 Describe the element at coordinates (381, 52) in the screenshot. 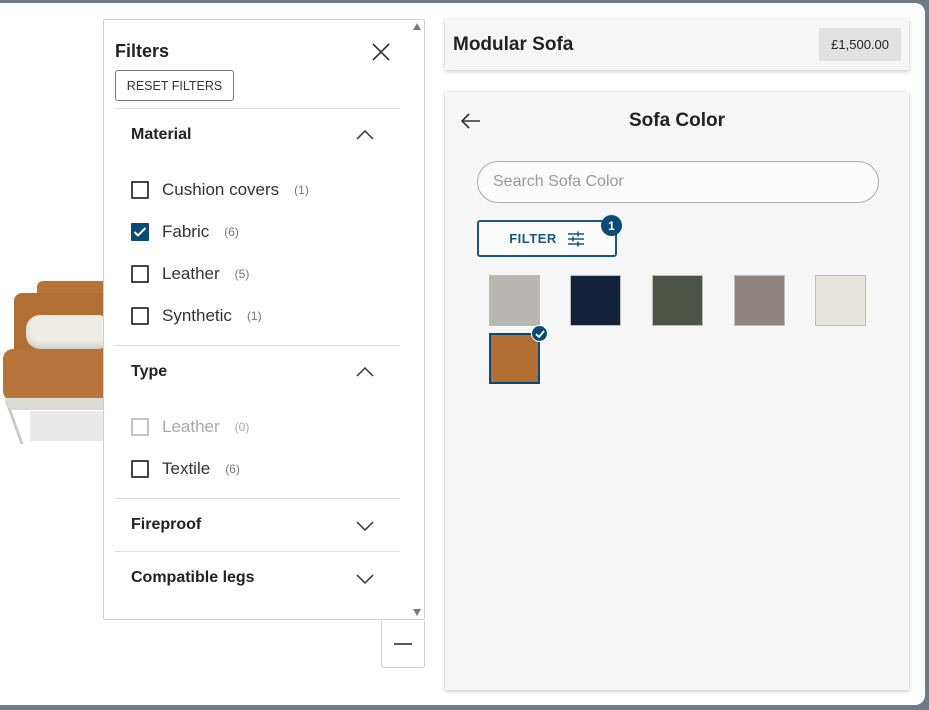

I see `close-icon` at that location.